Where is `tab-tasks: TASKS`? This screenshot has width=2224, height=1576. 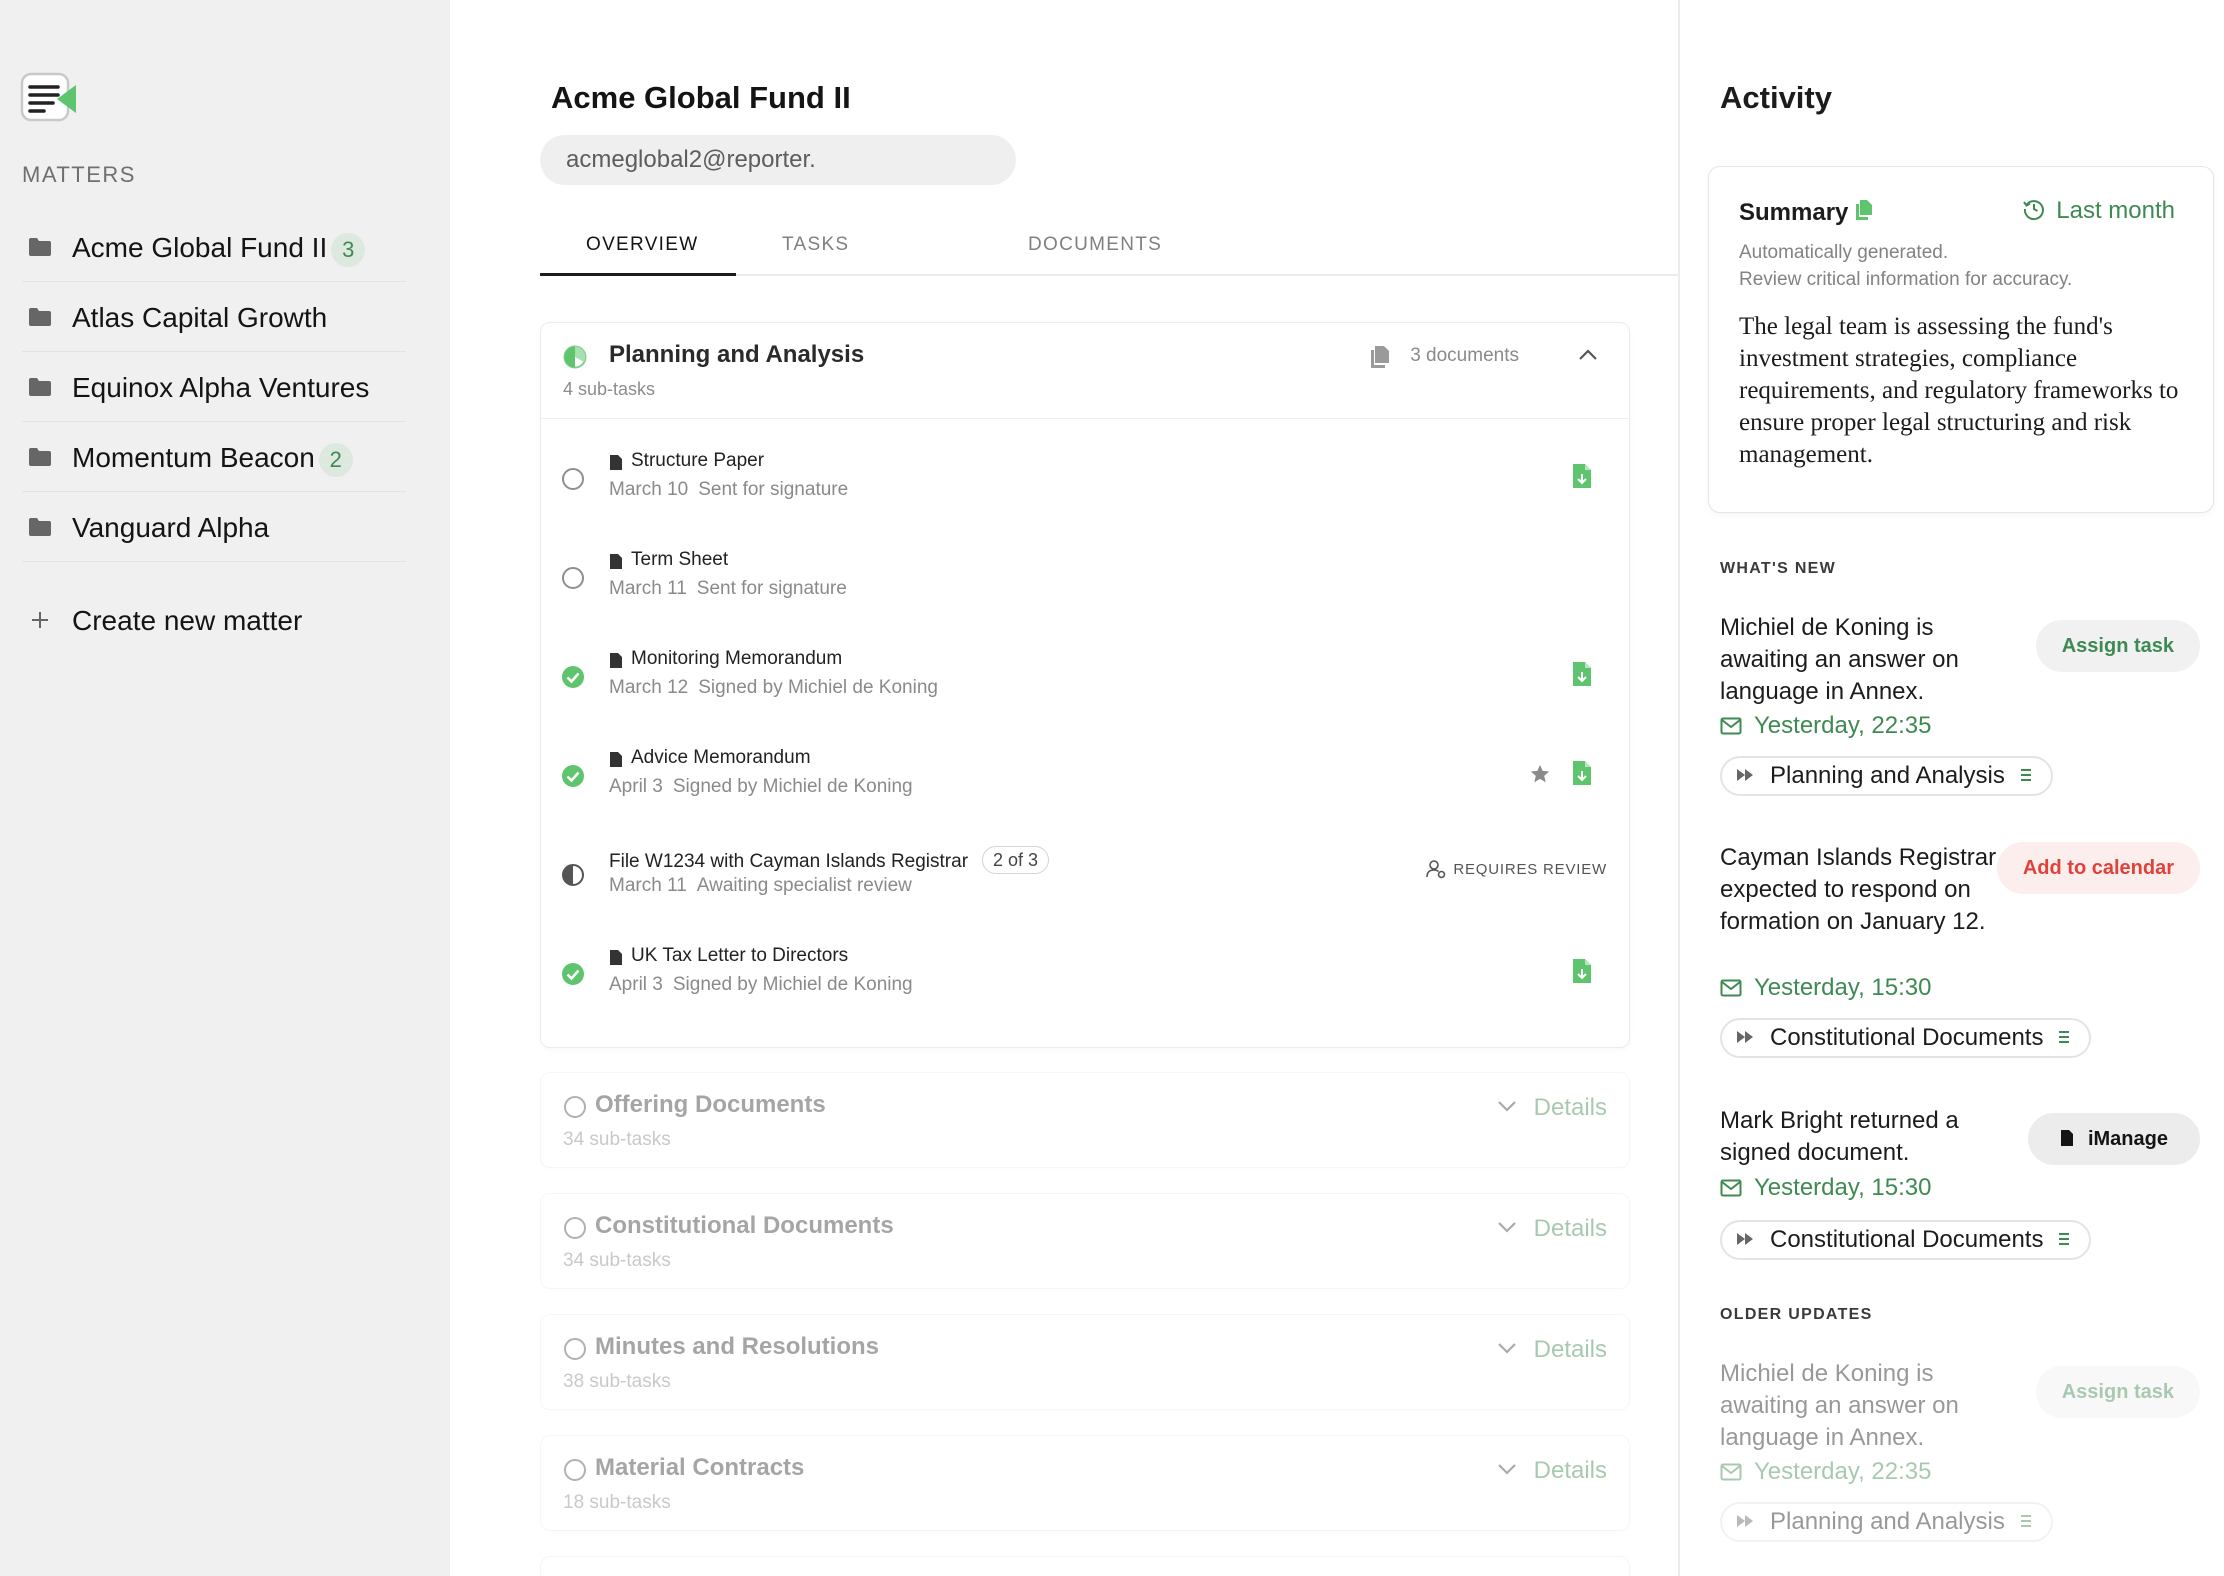
tab-tasks: TASKS is located at coordinates (815, 245).